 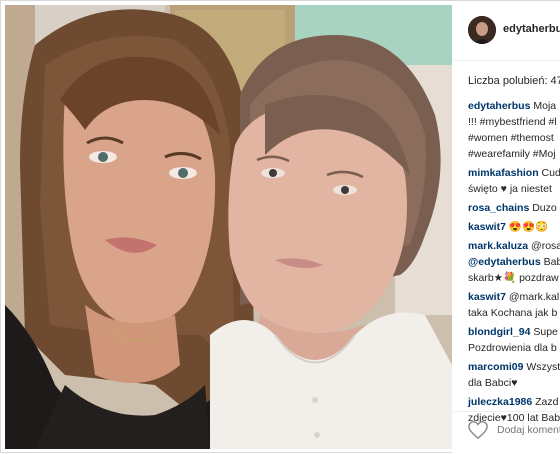 What do you see at coordinates (551, 262) in the screenshot?
I see `comment-text: Bab` at bounding box center [551, 262].